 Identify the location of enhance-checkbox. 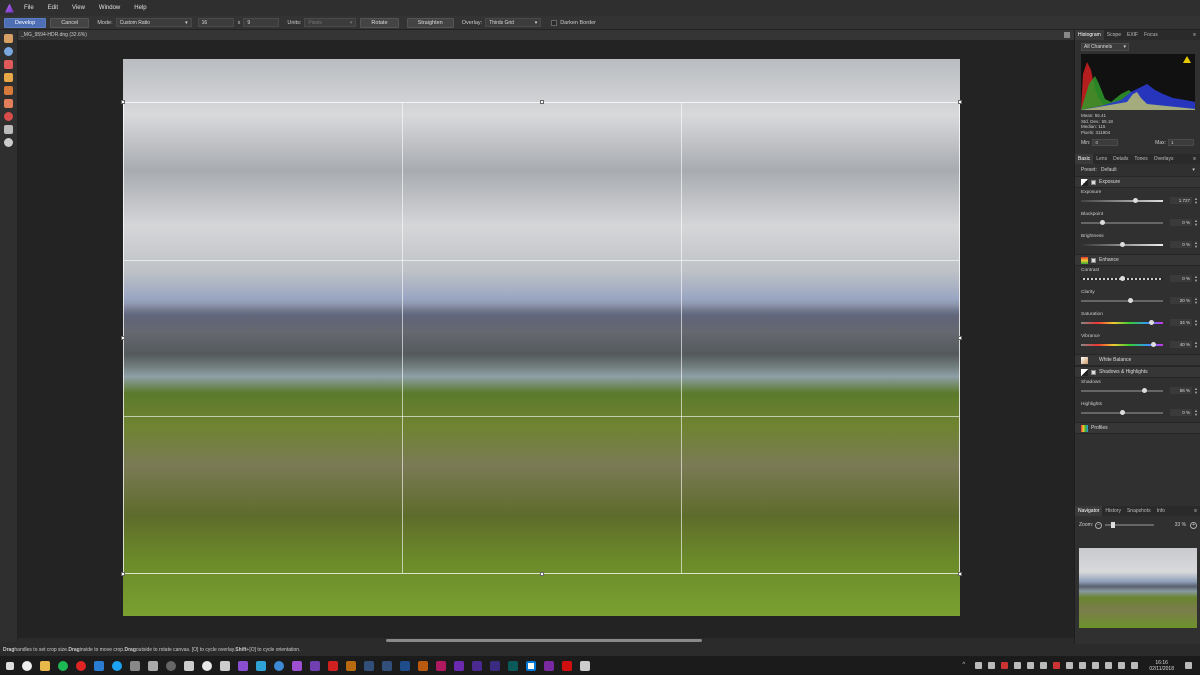
(1093, 260).